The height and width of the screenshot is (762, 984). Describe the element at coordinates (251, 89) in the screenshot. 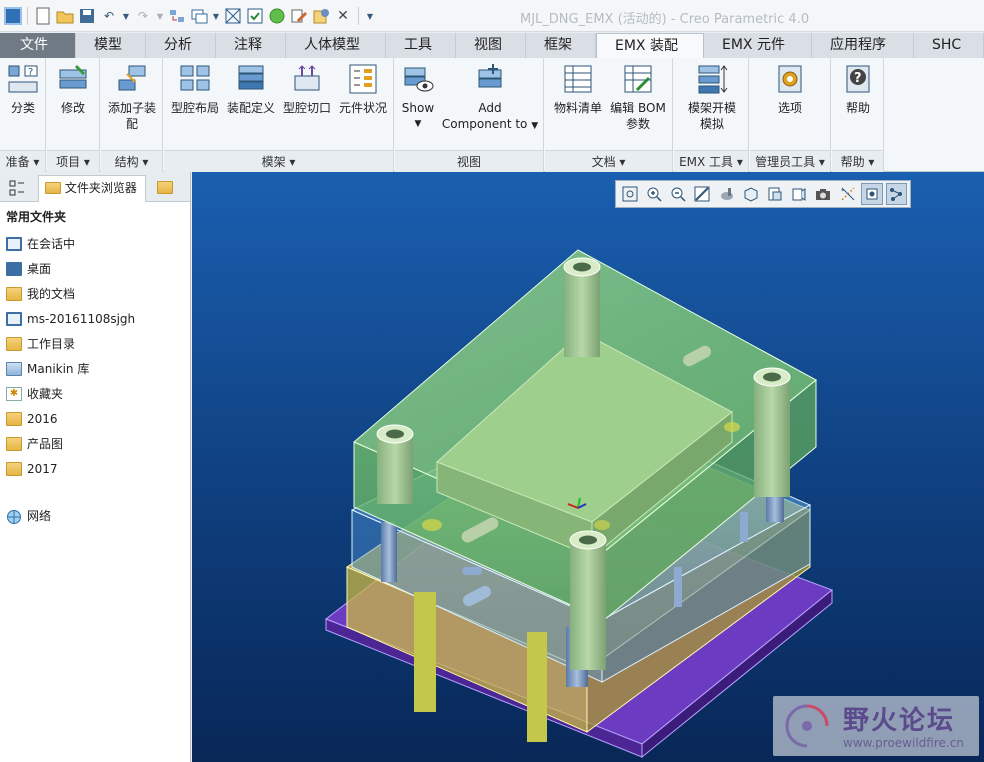

I see `assembly-definition-button: 装配定义` at that location.